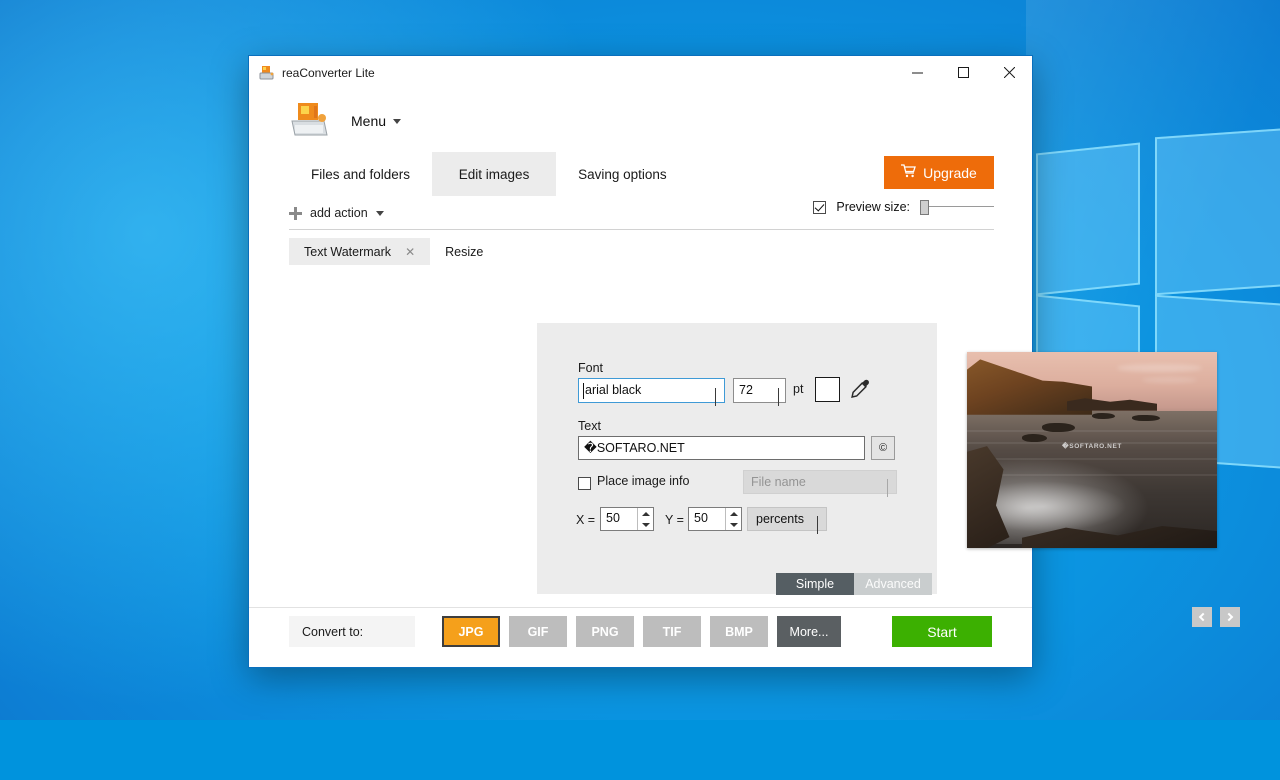  What do you see at coordinates (328, 73) in the screenshot?
I see `window-title: reaConverter Lite` at bounding box center [328, 73].